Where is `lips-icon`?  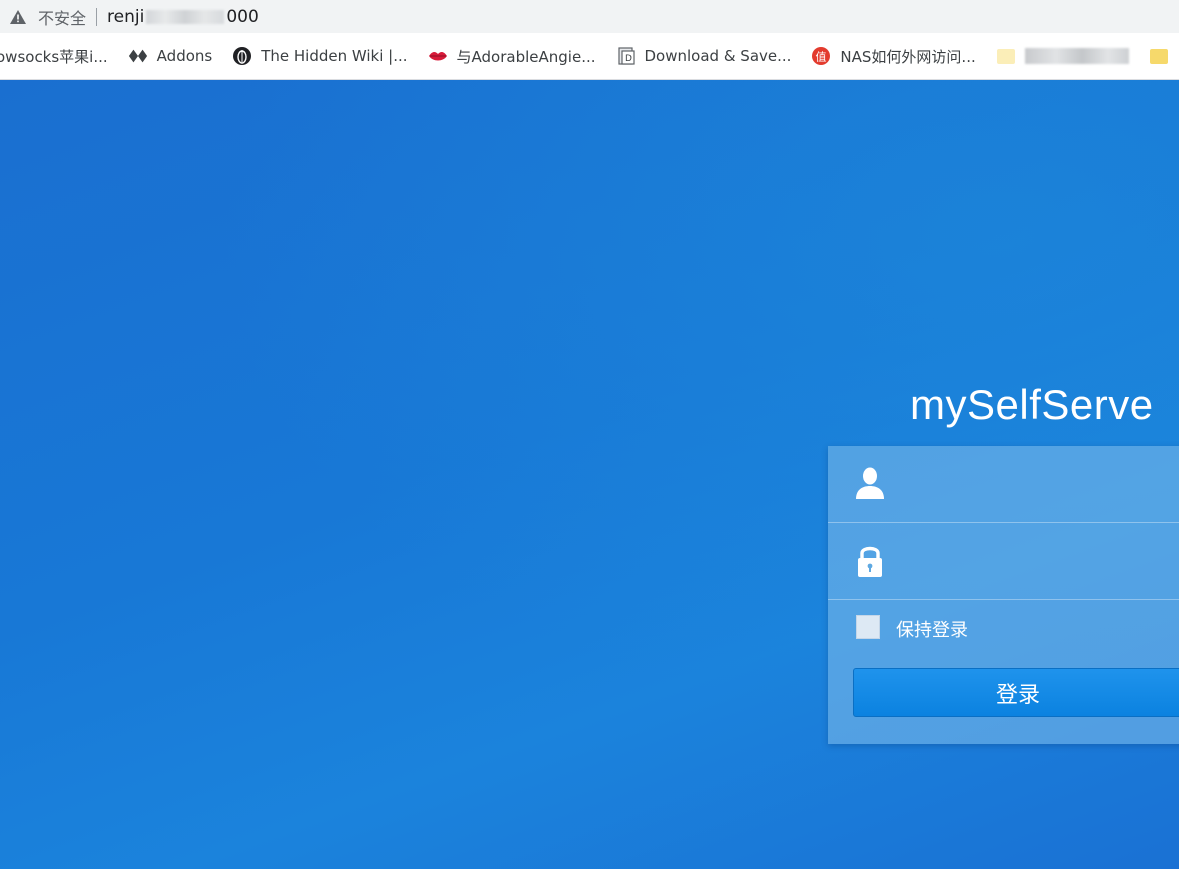 lips-icon is located at coordinates (438, 56).